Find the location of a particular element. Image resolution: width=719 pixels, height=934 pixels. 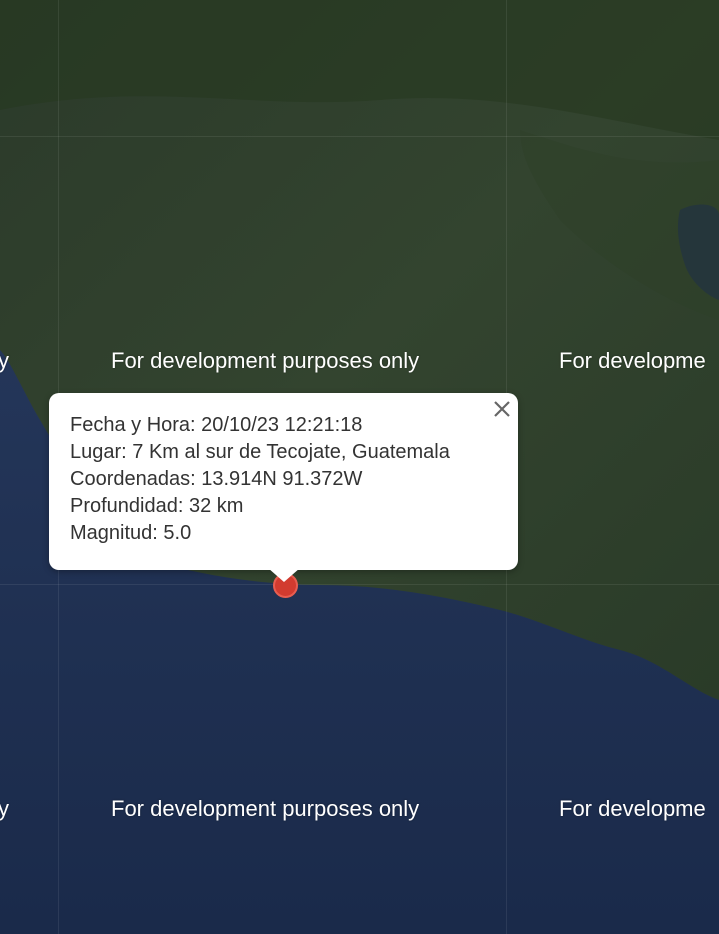

popup-datetime: Fecha y Hora: 20/10/23 12:21:18 is located at coordinates (216, 425).